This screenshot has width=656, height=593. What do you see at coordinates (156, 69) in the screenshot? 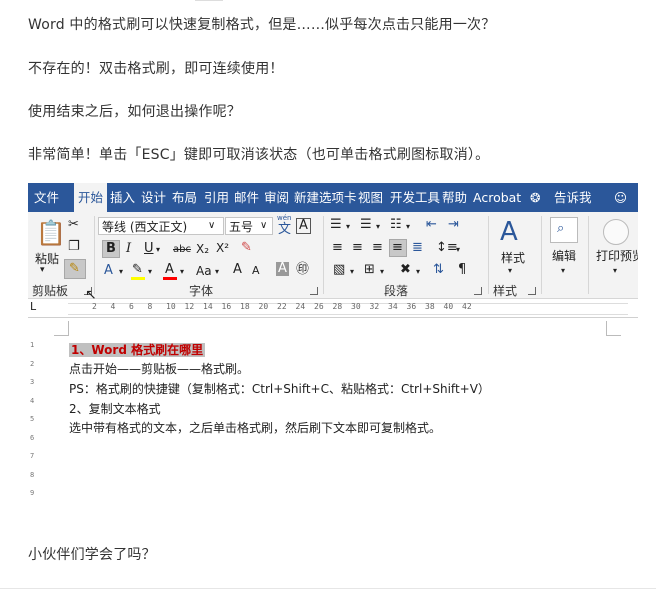
I see `paragraph-double-click: 不存在的！双击格式刷，即可连续使用！` at bounding box center [156, 69].